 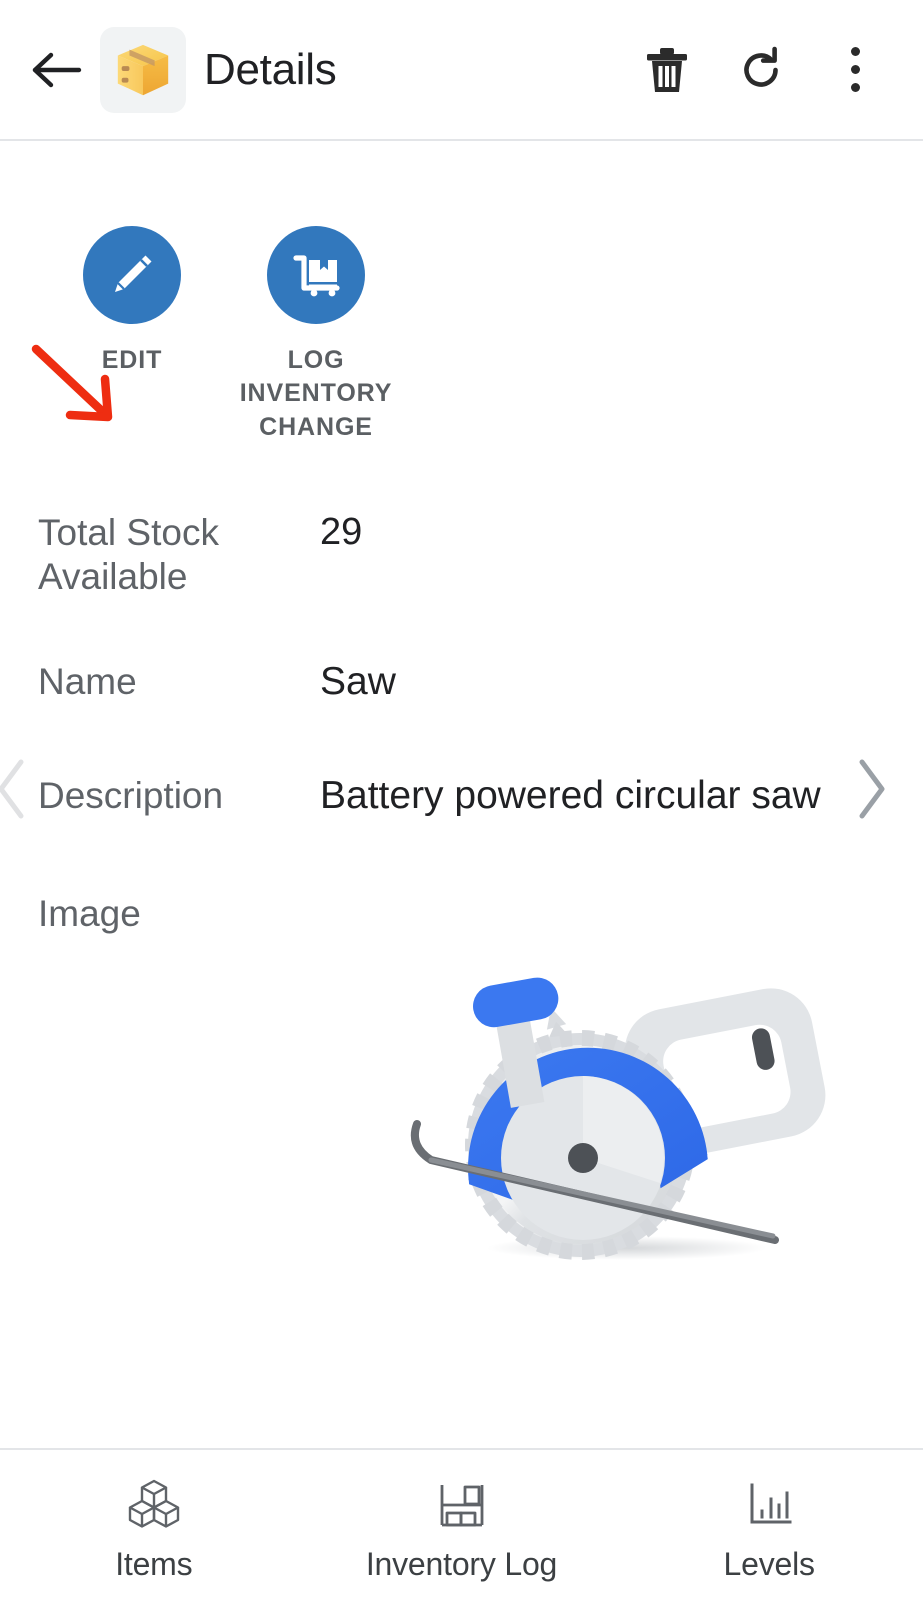 What do you see at coordinates (461, 1563) in the screenshot?
I see `nav-item-label: Inventory Log` at bounding box center [461, 1563].